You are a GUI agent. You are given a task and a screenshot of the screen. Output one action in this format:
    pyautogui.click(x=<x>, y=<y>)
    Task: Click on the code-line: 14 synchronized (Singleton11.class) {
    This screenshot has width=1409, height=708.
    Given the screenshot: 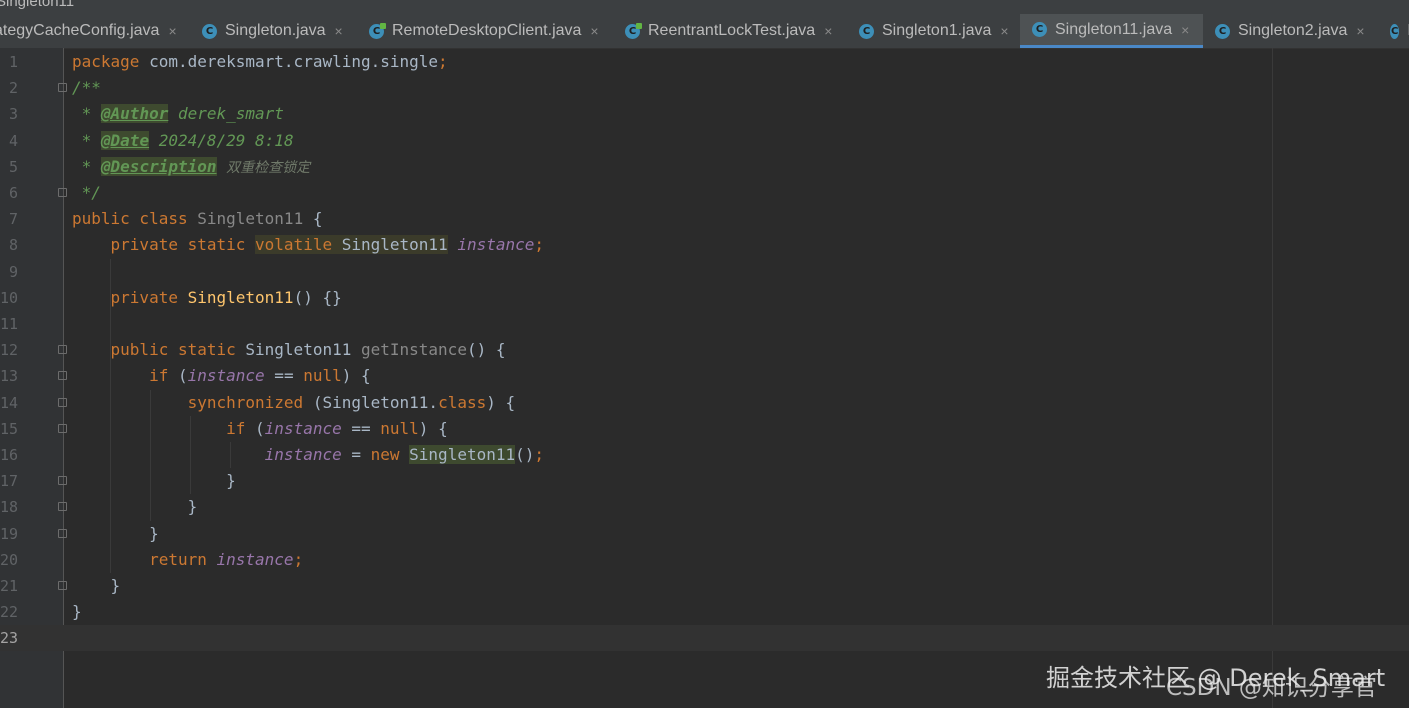 What is the action you would take?
    pyautogui.click(x=704, y=403)
    